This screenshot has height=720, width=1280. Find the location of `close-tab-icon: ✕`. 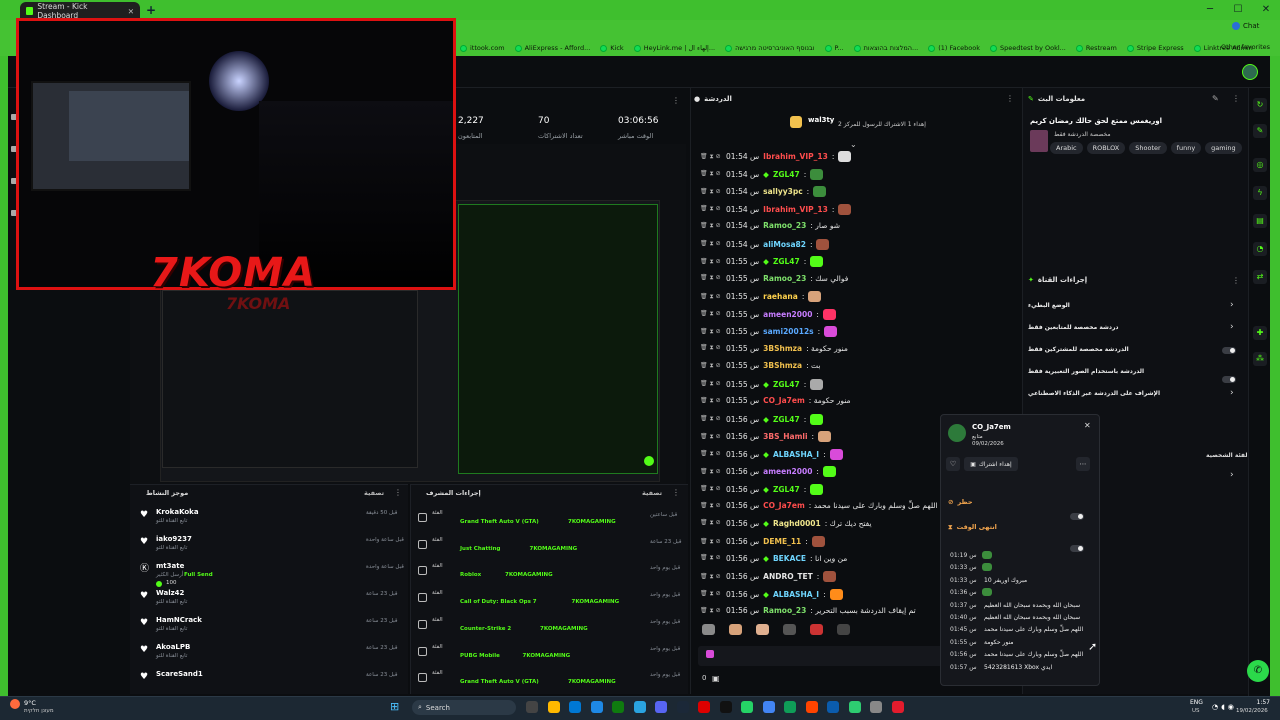

close-tab-icon: ✕ is located at coordinates (131, 11).